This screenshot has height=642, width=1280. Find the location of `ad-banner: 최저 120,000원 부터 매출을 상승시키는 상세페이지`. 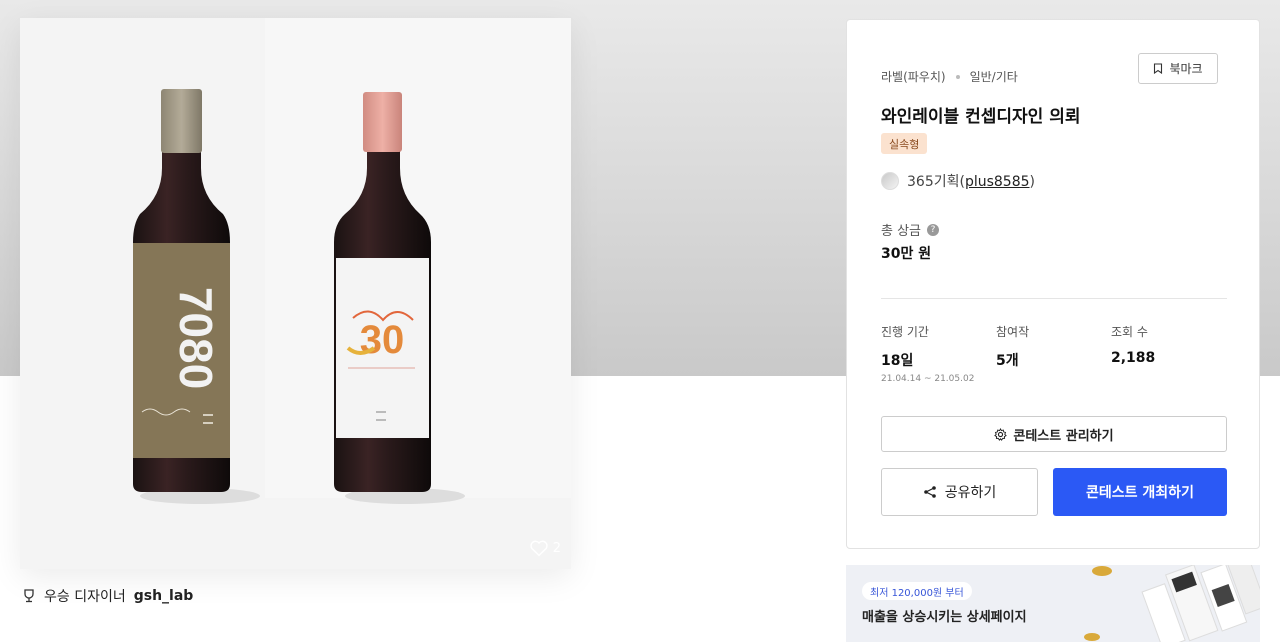

ad-banner: 최저 120,000원 부터 매출을 상승시키는 상세페이지 is located at coordinates (1053, 603).